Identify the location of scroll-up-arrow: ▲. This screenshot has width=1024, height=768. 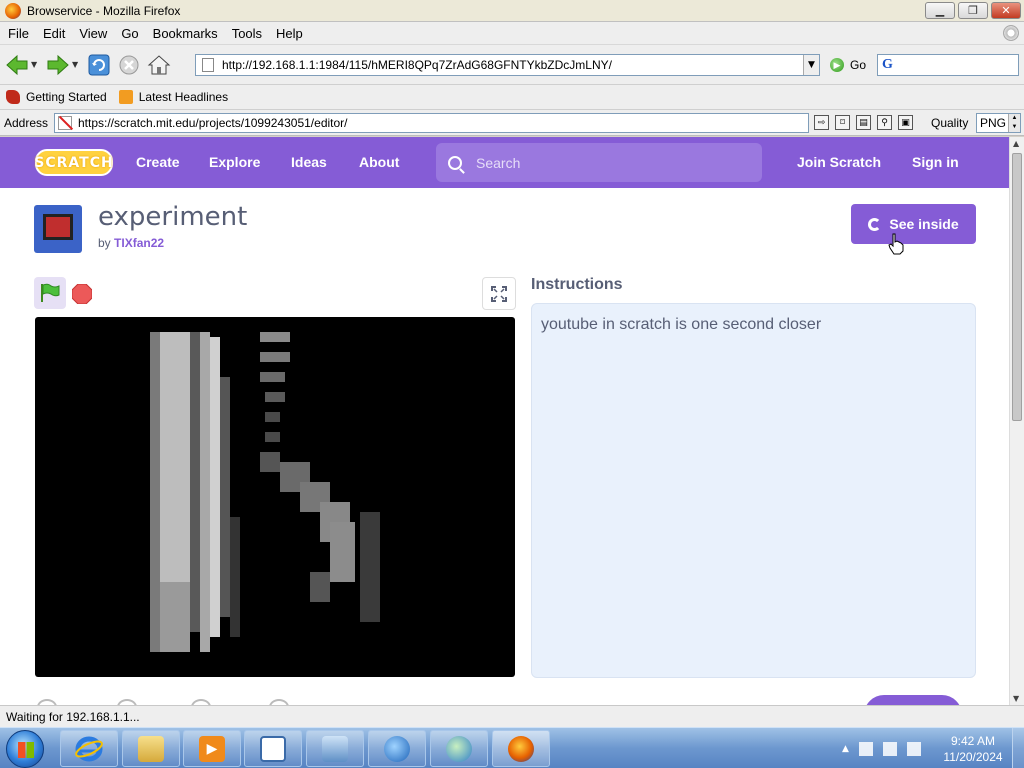
(1016, 143).